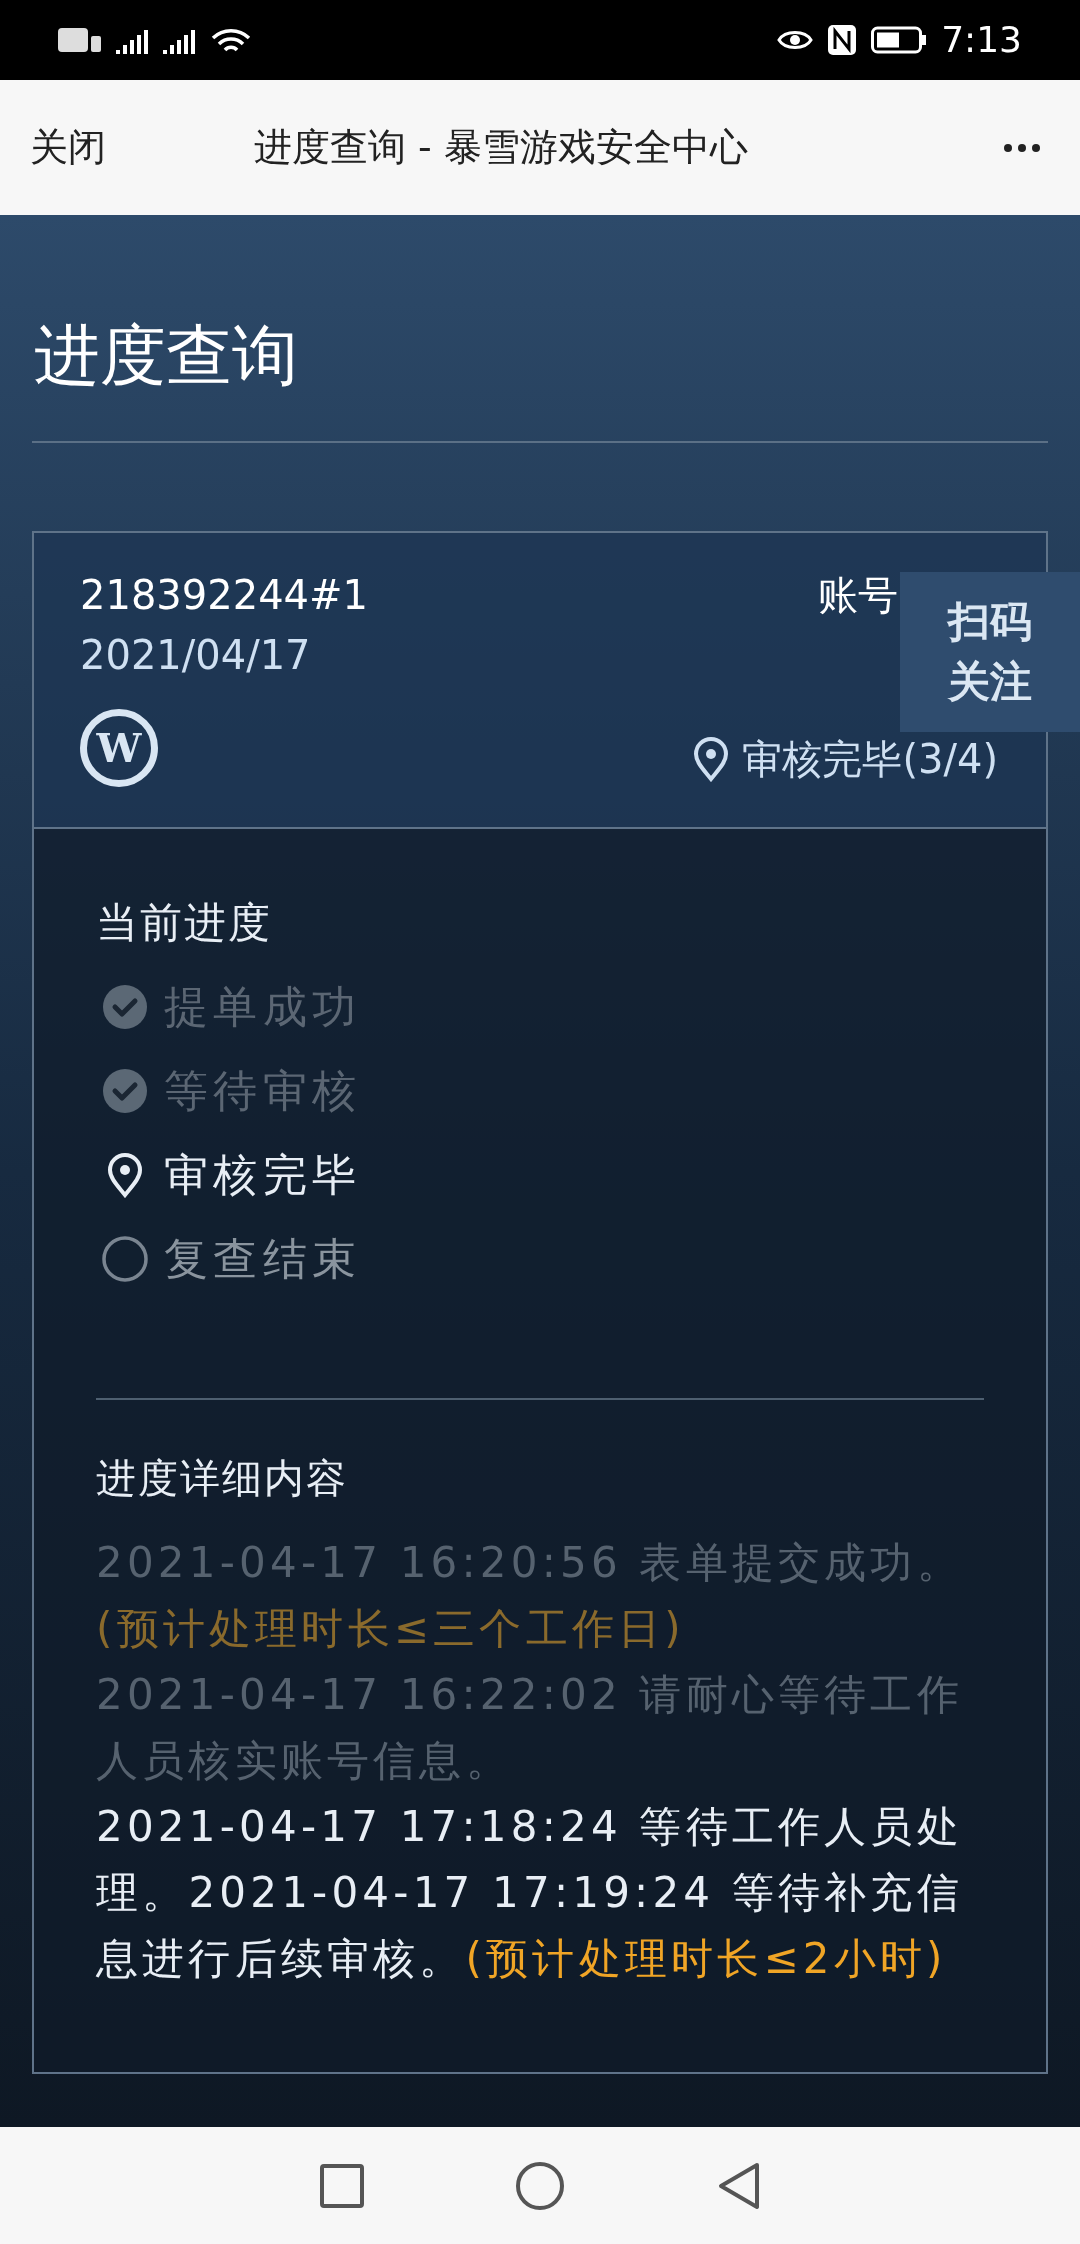  I want to click on progress-step: 审核完毕, so click(263, 1175).